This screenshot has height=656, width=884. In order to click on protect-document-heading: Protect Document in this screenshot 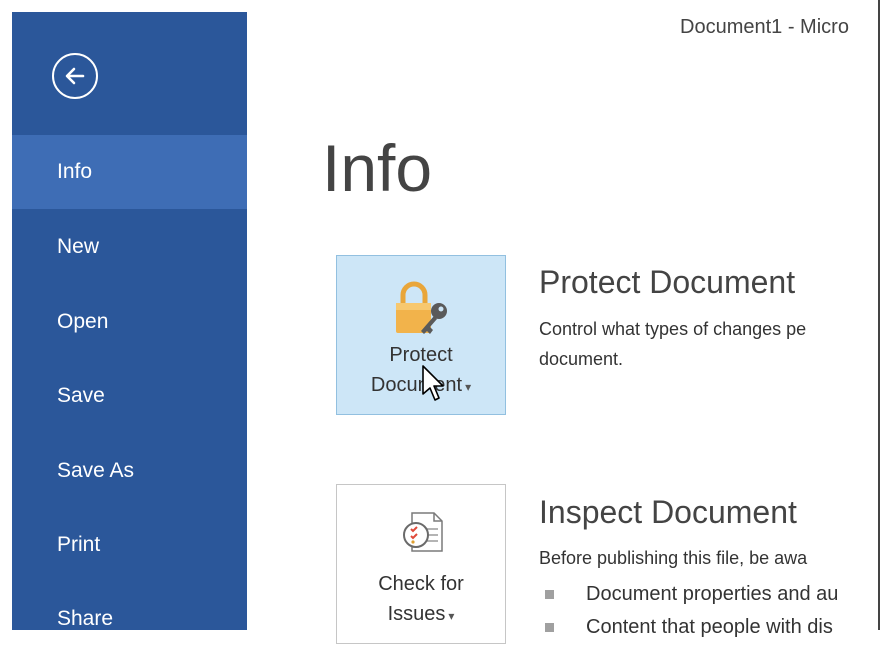, I will do `click(667, 282)`.